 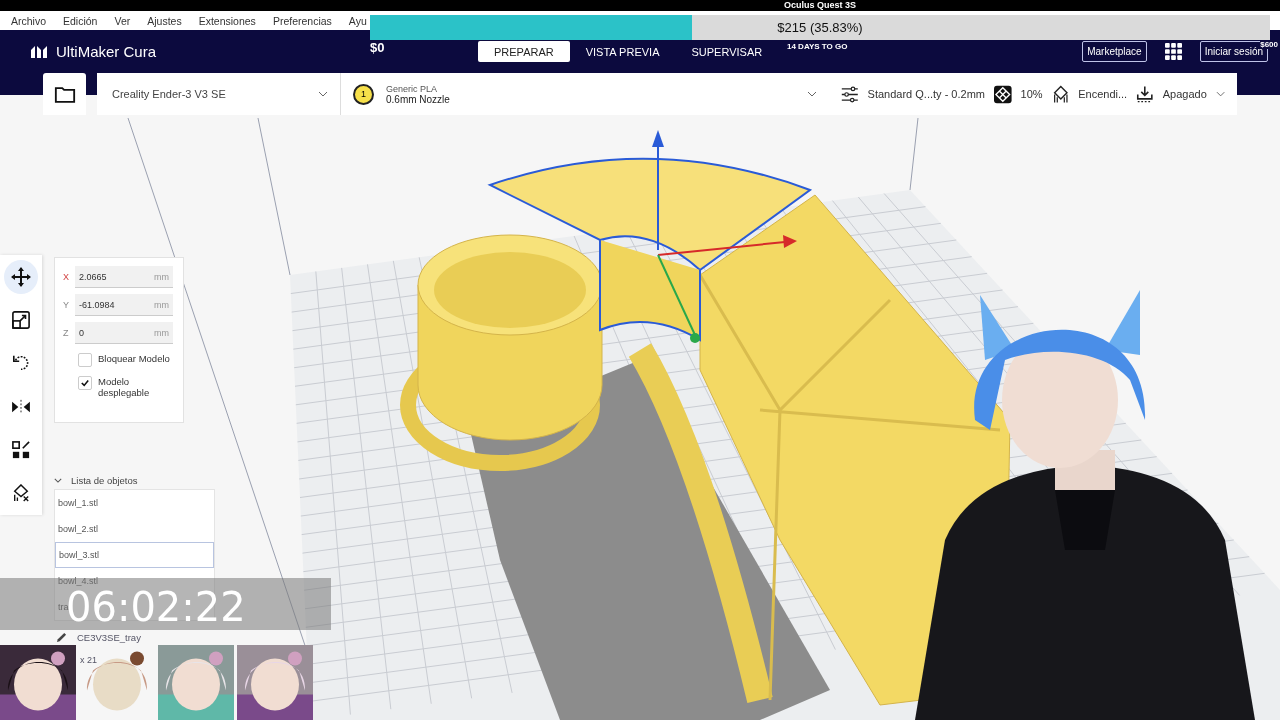 What do you see at coordinates (124, 387) in the screenshot?
I see `checkbox-label: Modelo desplegable` at bounding box center [124, 387].